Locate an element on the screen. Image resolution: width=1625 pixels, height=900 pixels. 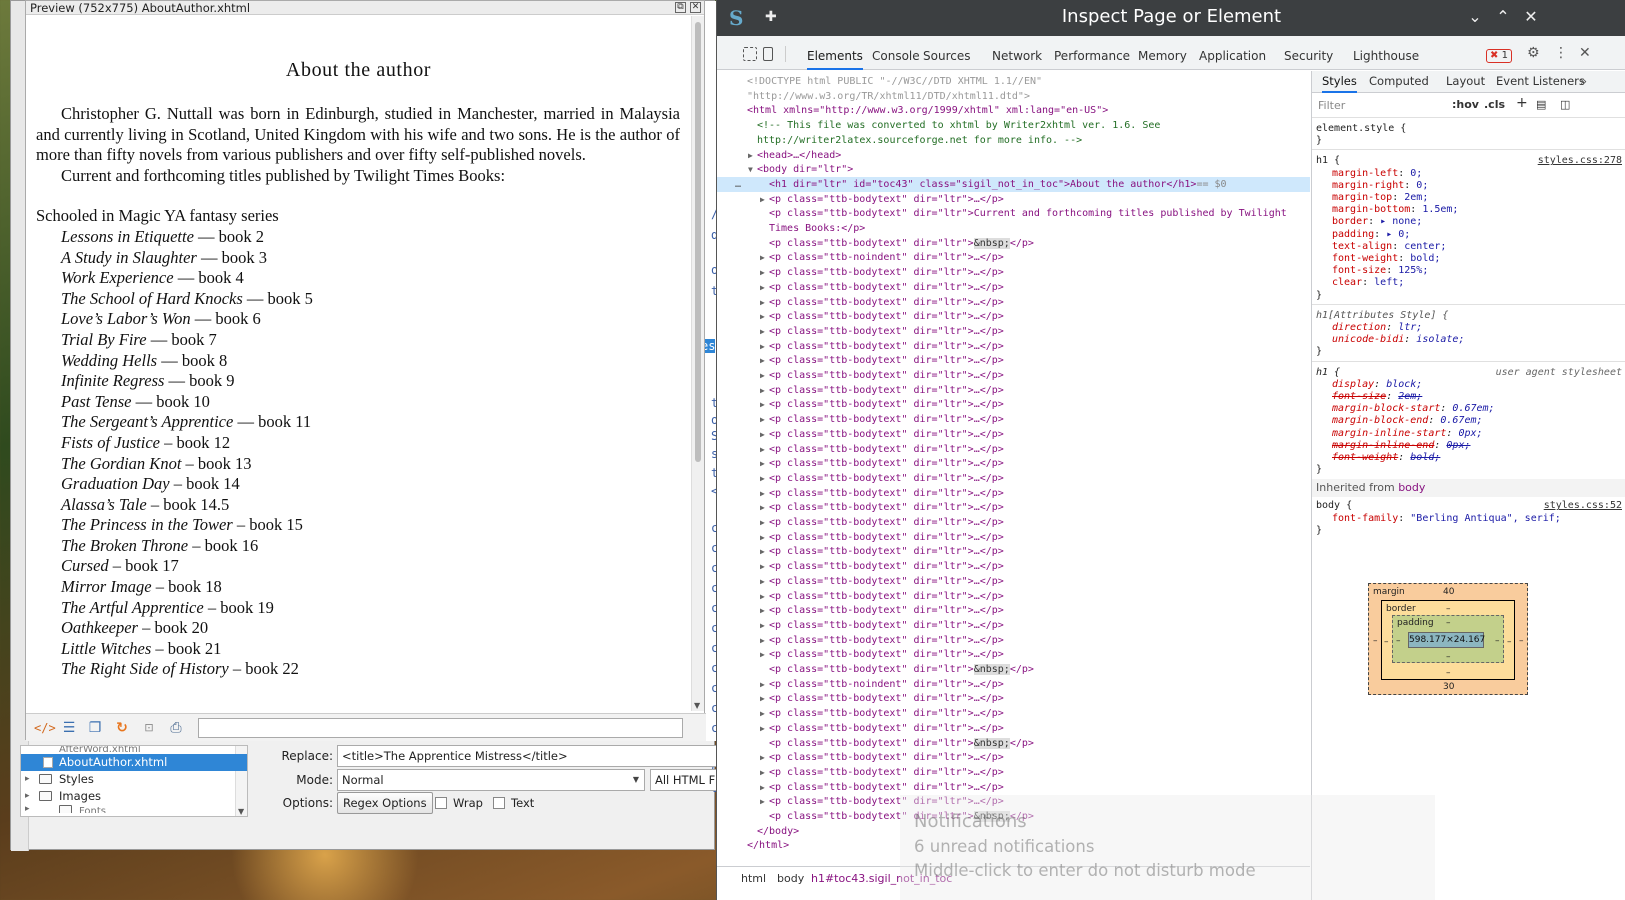
css-property-name: margin-block-end is located at coordinates (1380, 420).